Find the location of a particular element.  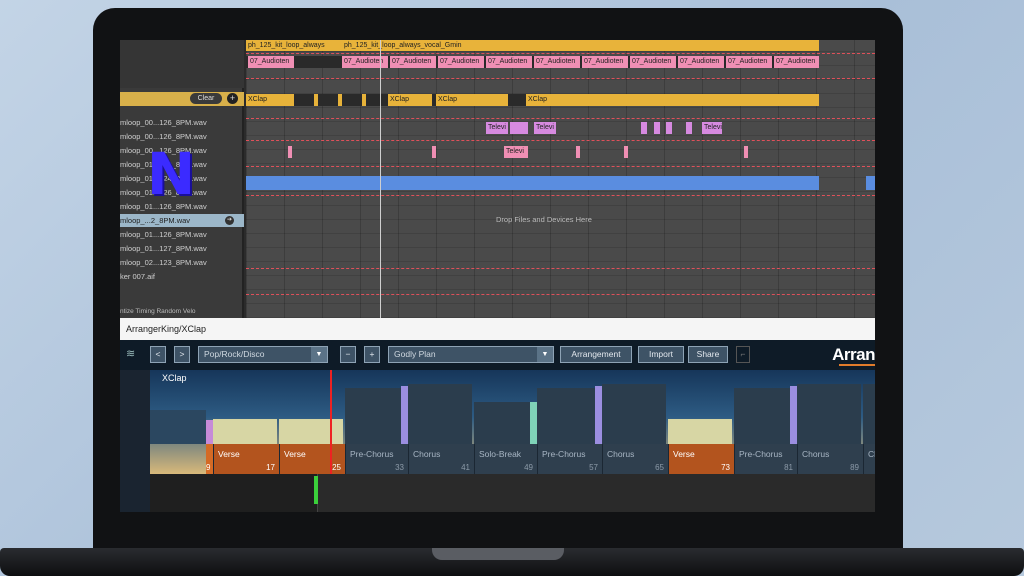

browser-file: mloop_00...126_8PM.wav is located at coordinates (182, 122).